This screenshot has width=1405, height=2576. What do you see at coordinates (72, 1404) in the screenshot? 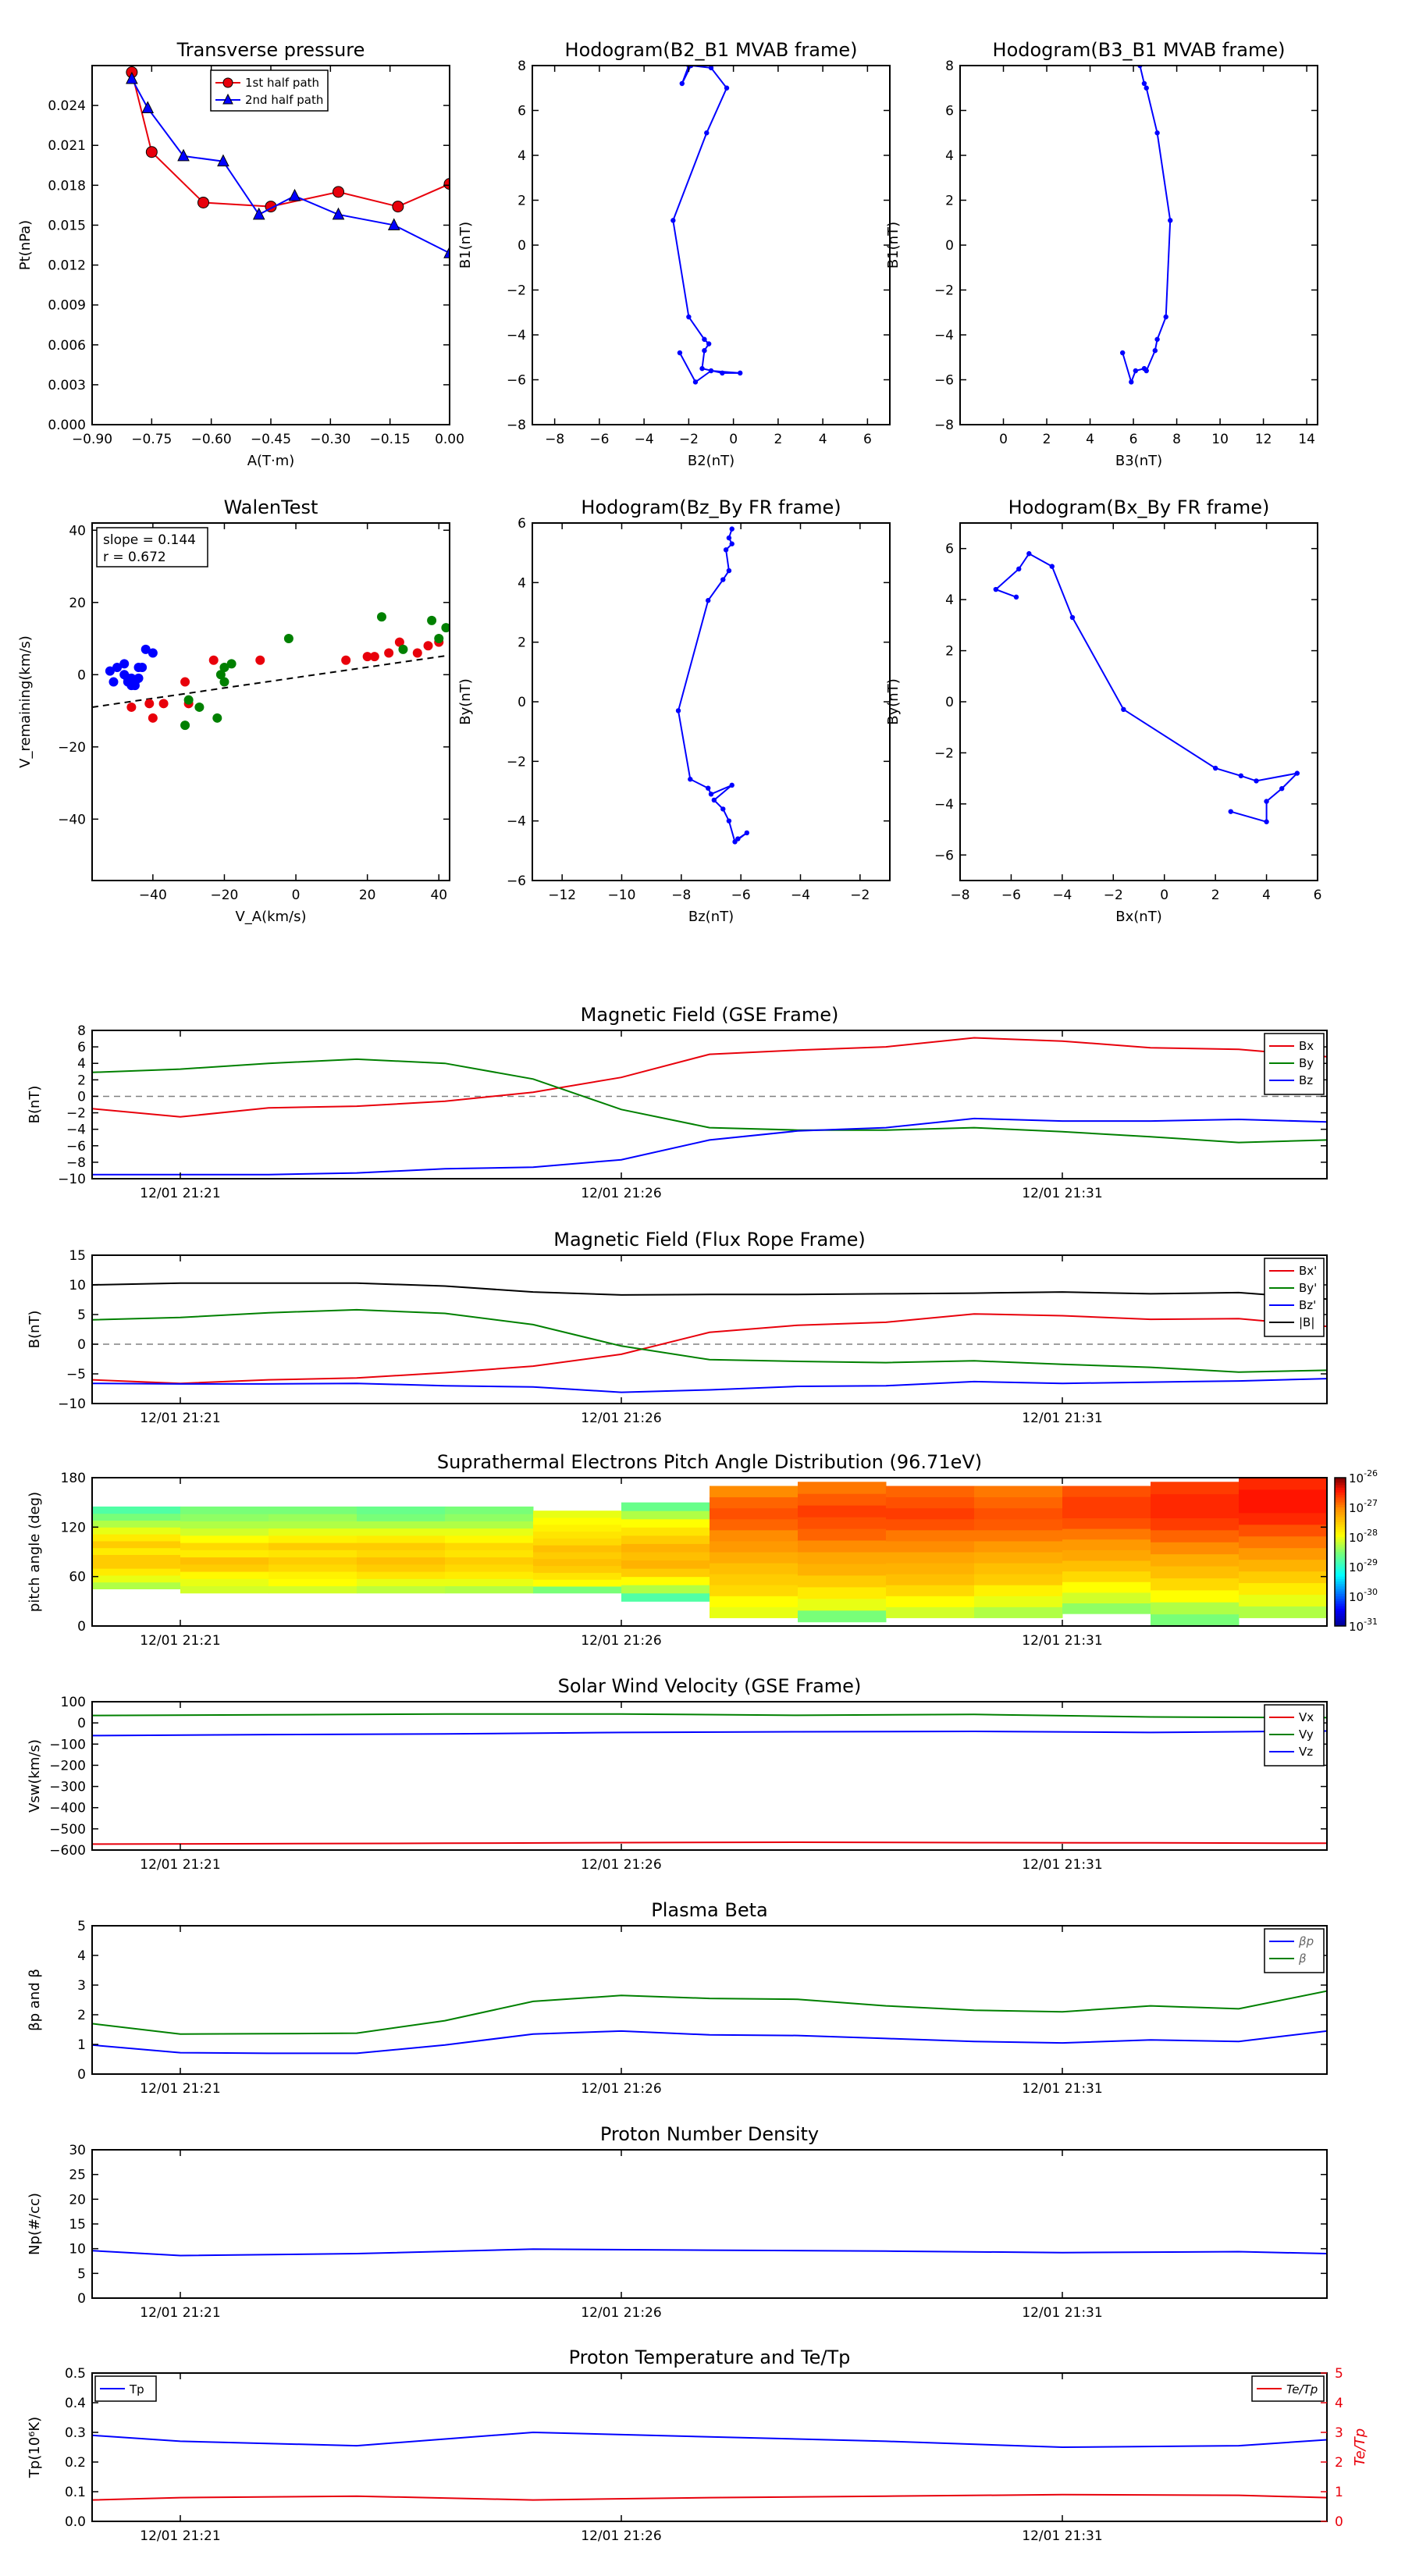
I see `y-tick-label: −10` at bounding box center [72, 1404].